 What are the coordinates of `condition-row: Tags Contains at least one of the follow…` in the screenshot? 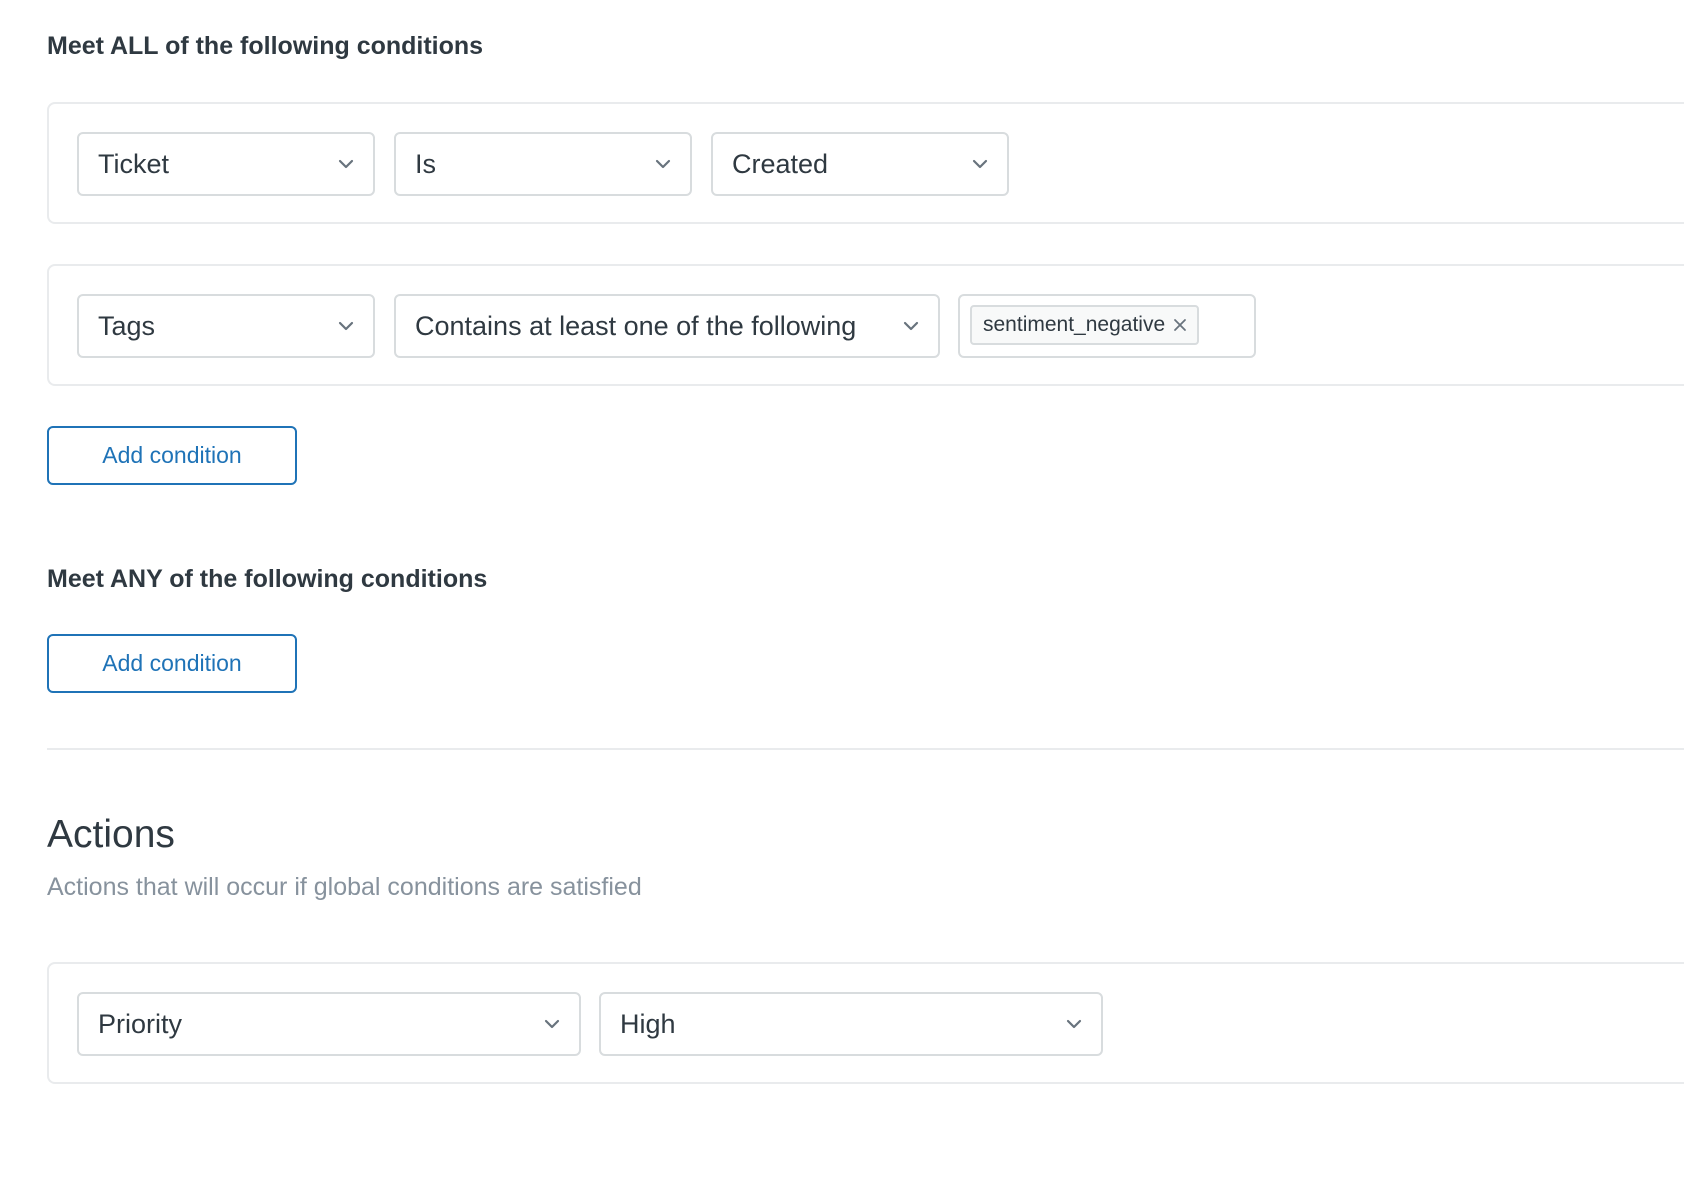 It's located at (865, 325).